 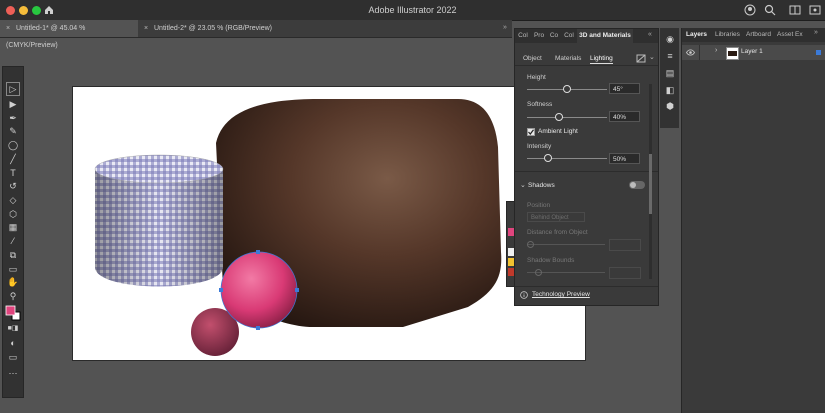 I want to click on large-sphere-selected, so click(x=259, y=290).